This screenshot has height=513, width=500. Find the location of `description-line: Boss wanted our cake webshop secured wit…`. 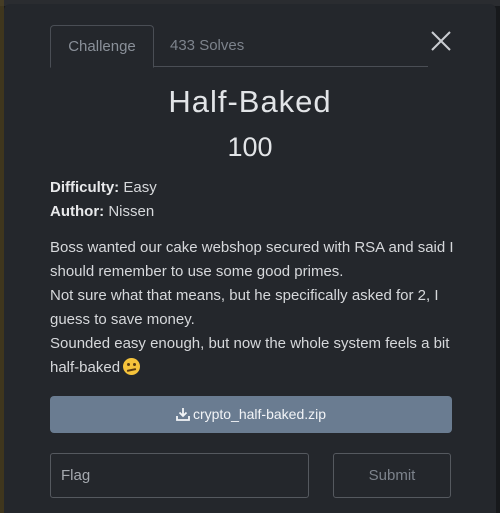

description-line: Boss wanted our cake webshop secured wit… is located at coordinates (252, 259).